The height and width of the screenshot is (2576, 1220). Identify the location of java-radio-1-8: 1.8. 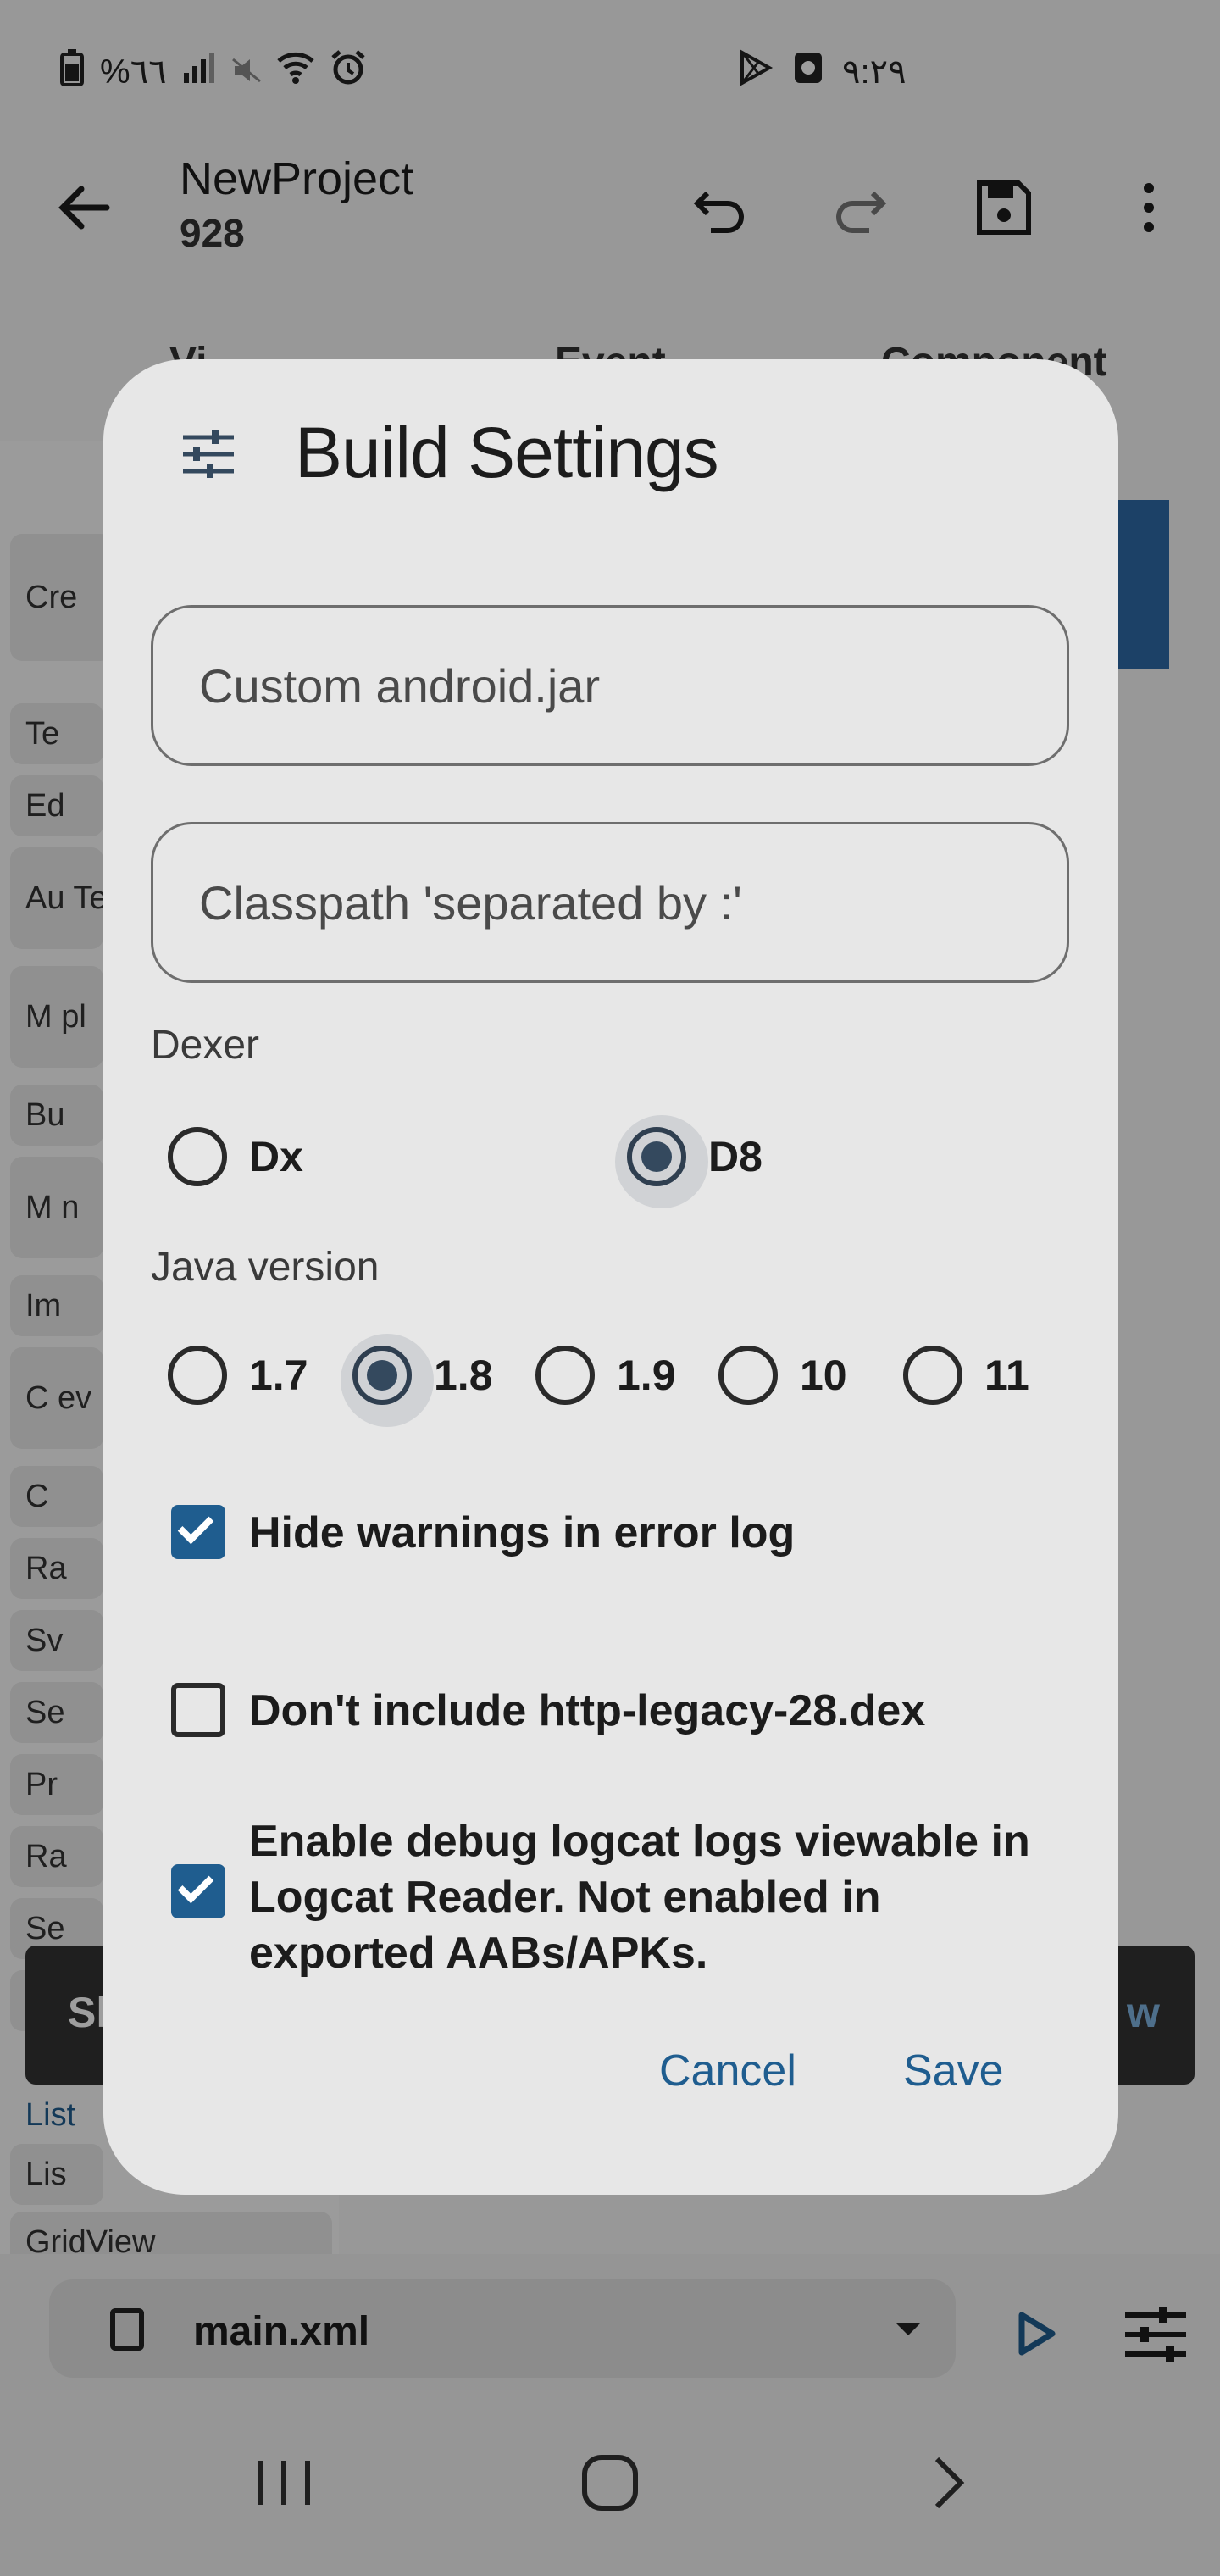
(417, 1380).